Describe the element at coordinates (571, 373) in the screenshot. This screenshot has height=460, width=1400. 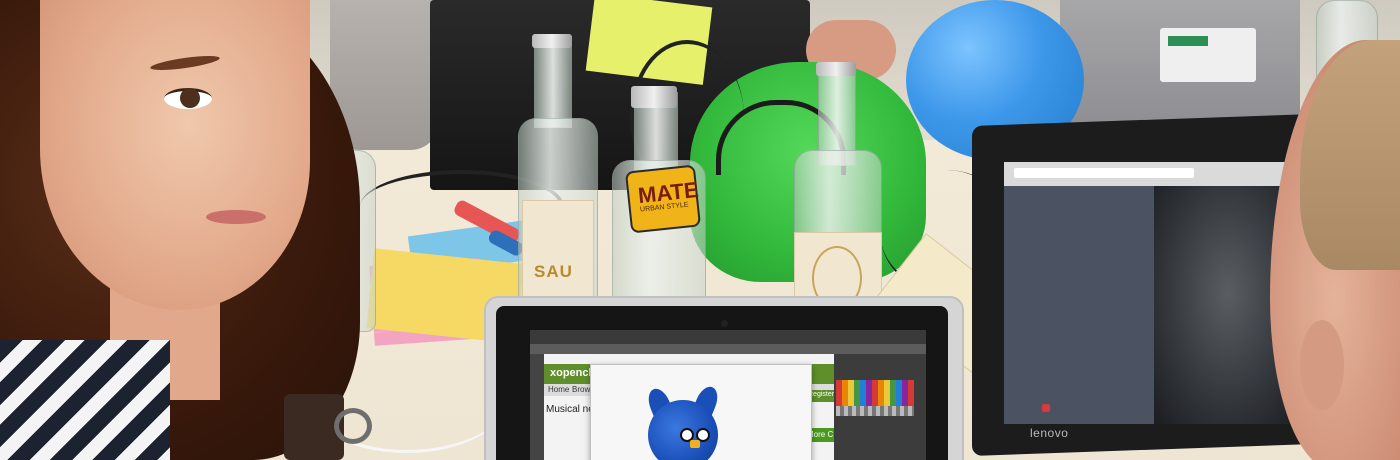
I see `website-logo: xopencl` at that location.